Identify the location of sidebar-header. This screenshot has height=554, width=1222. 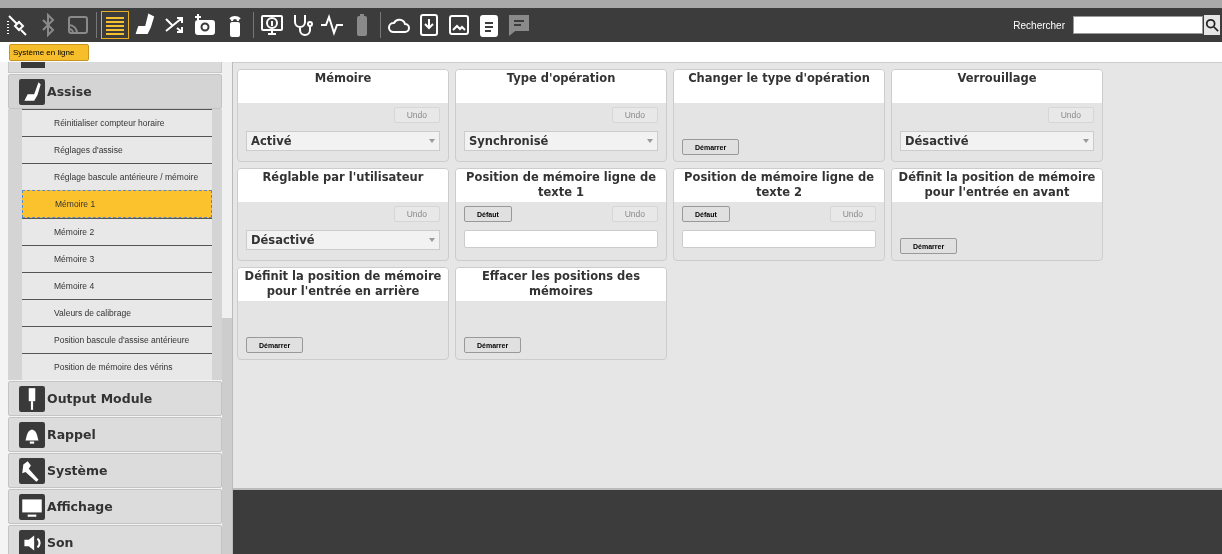
(115, 67).